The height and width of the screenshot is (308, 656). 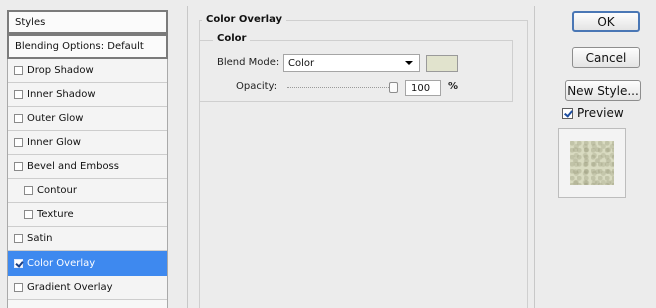 I want to click on opacity-input: 100, so click(x=423, y=88).